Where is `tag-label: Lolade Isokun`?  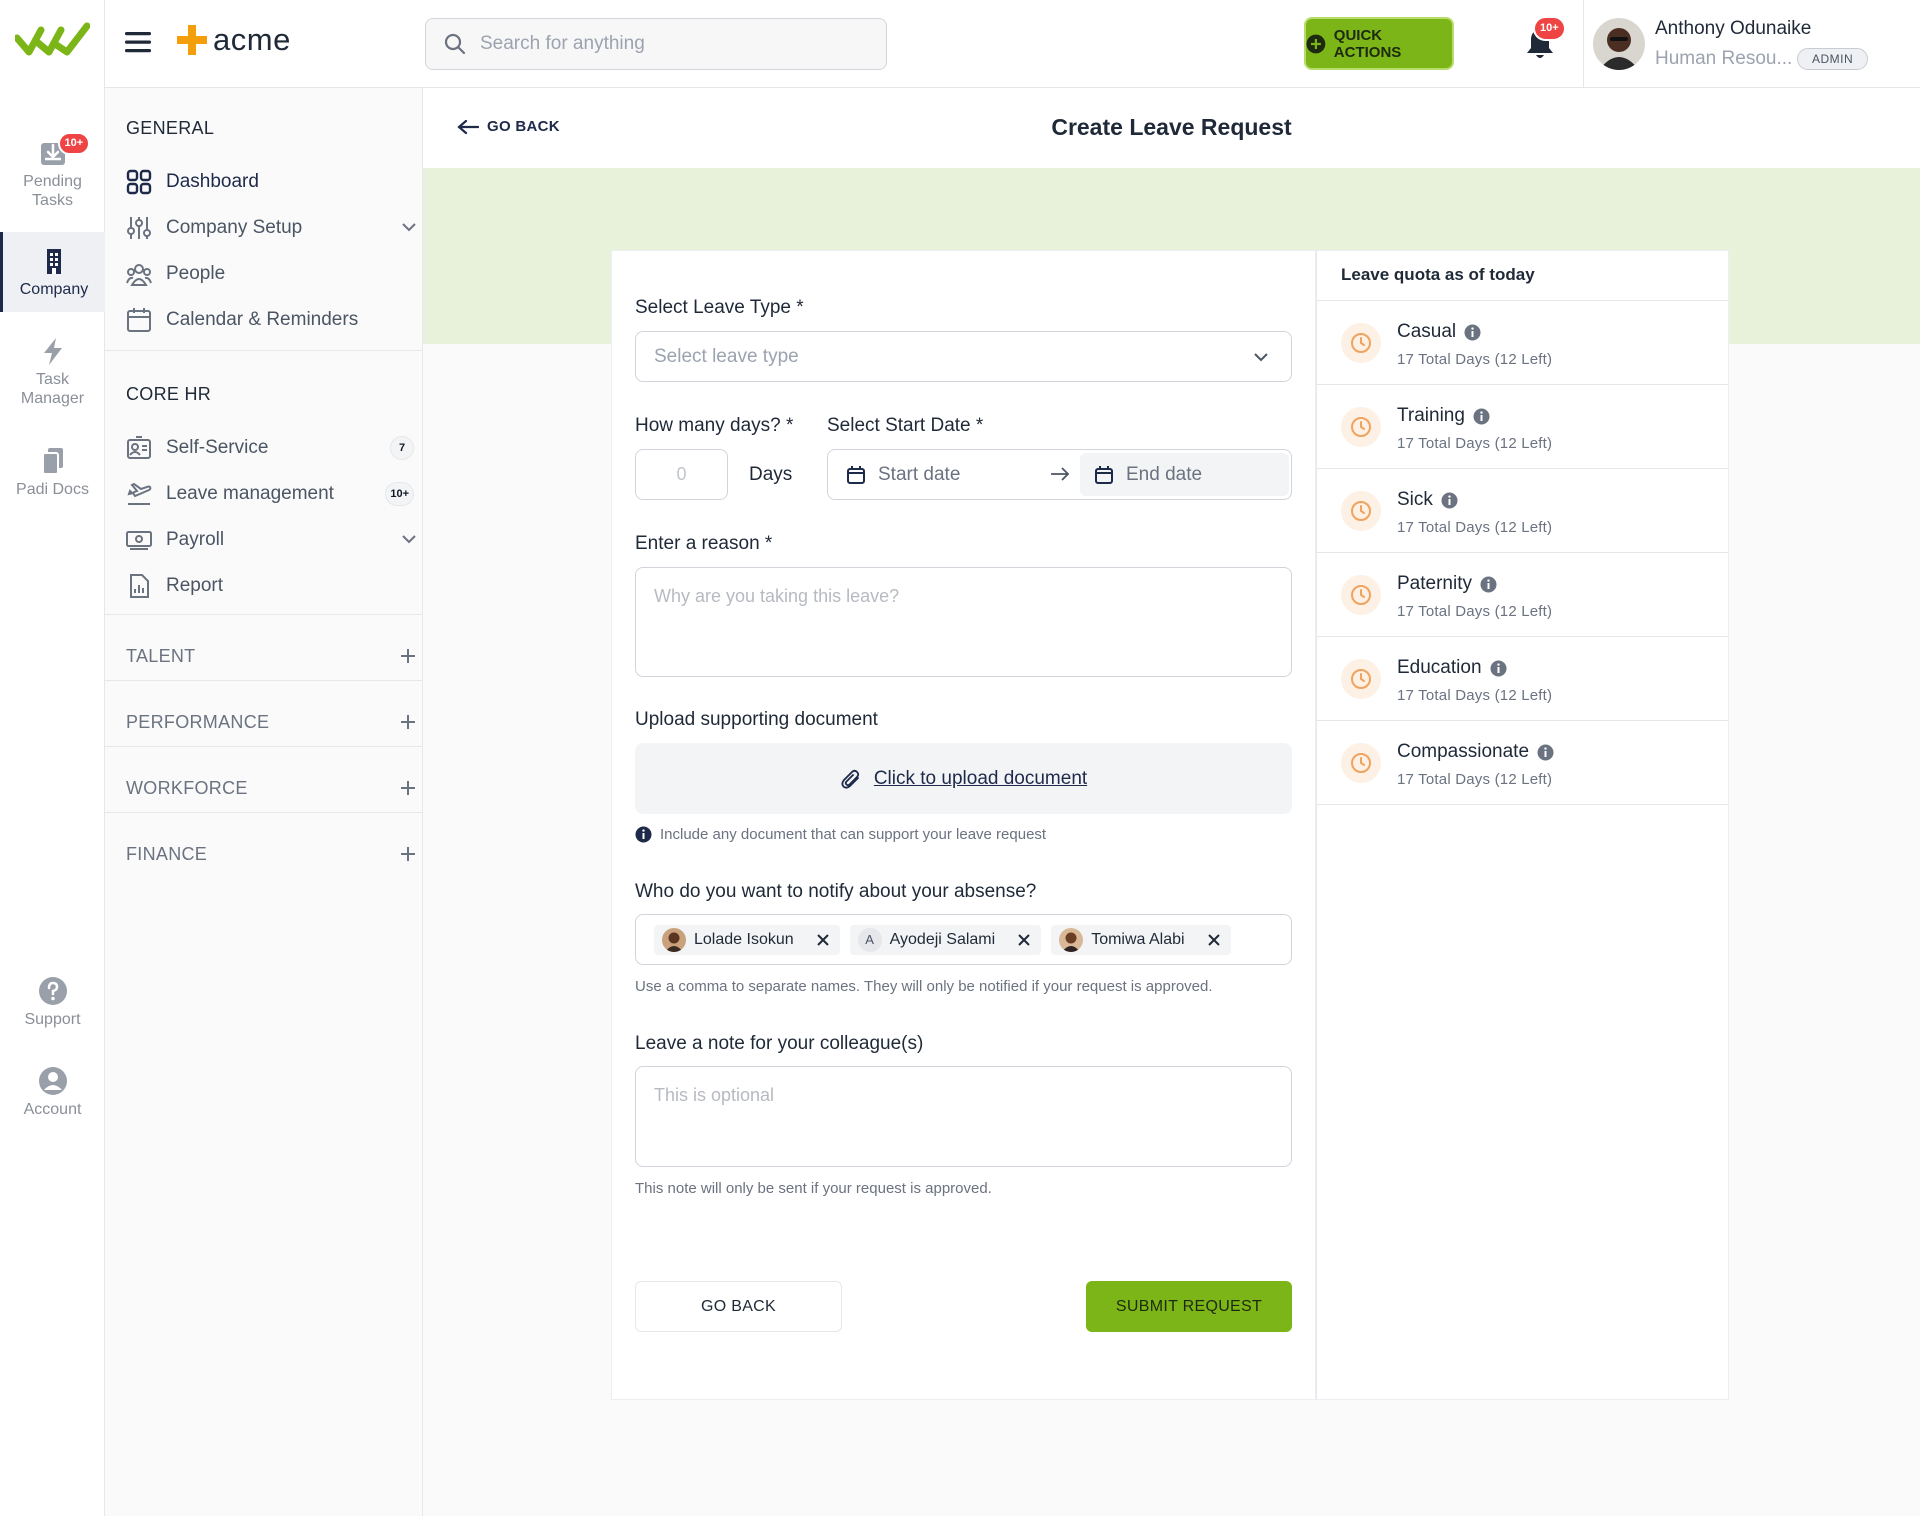 tag-label: Lolade Isokun is located at coordinates (744, 939).